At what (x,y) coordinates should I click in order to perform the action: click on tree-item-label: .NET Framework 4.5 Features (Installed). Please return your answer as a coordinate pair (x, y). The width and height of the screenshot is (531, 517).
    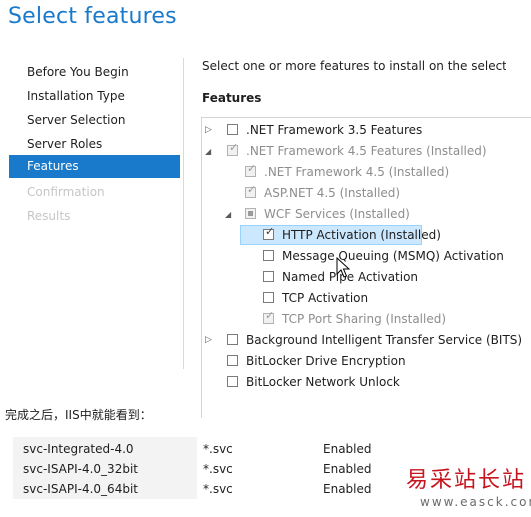
    Looking at the image, I should click on (366, 151).